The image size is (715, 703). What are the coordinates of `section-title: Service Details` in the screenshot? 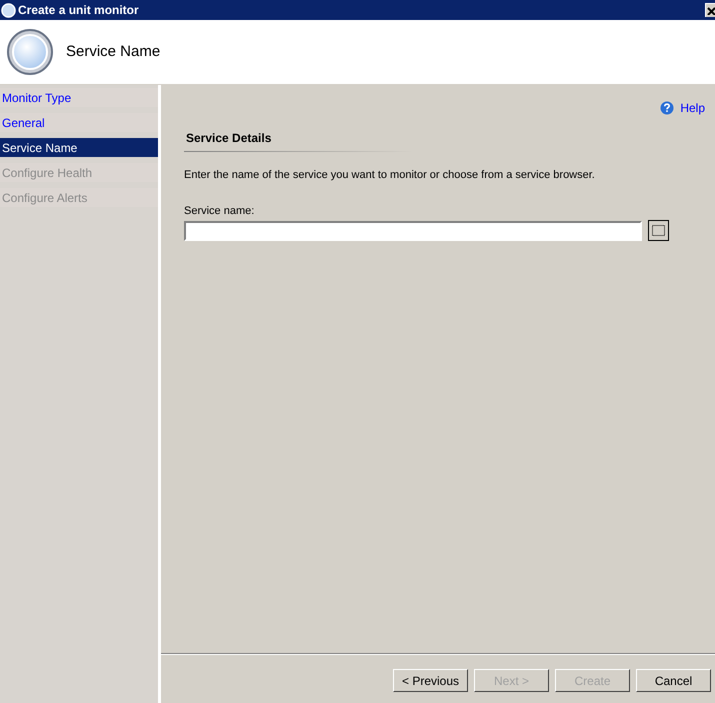 It's located at (229, 138).